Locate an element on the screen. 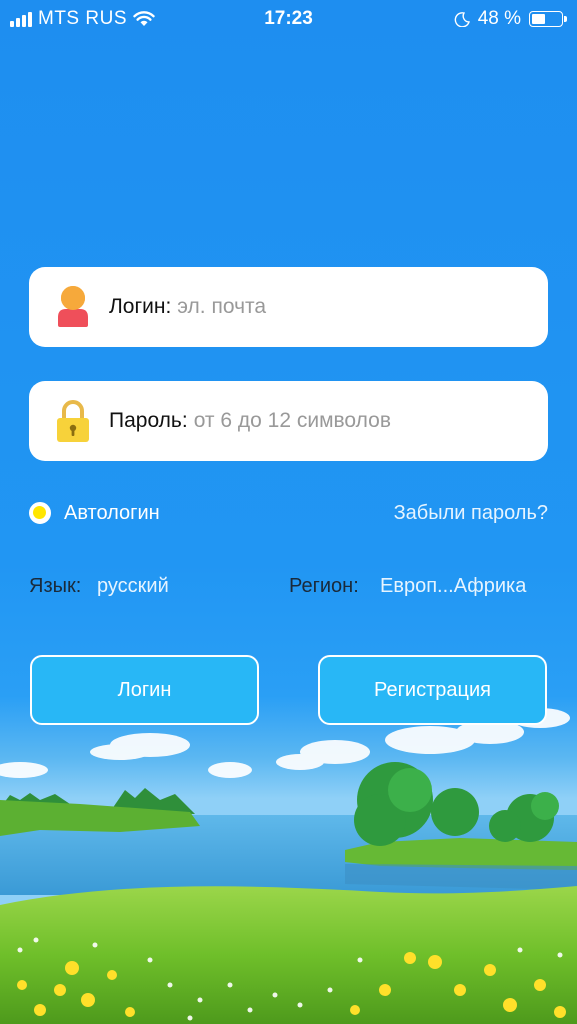  login-field: Логин: is located at coordinates (288, 307).